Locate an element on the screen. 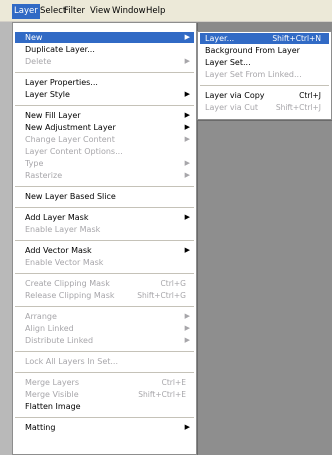  menu-item-change-layer-content: Change Layer Content ▶ is located at coordinates (104, 139).